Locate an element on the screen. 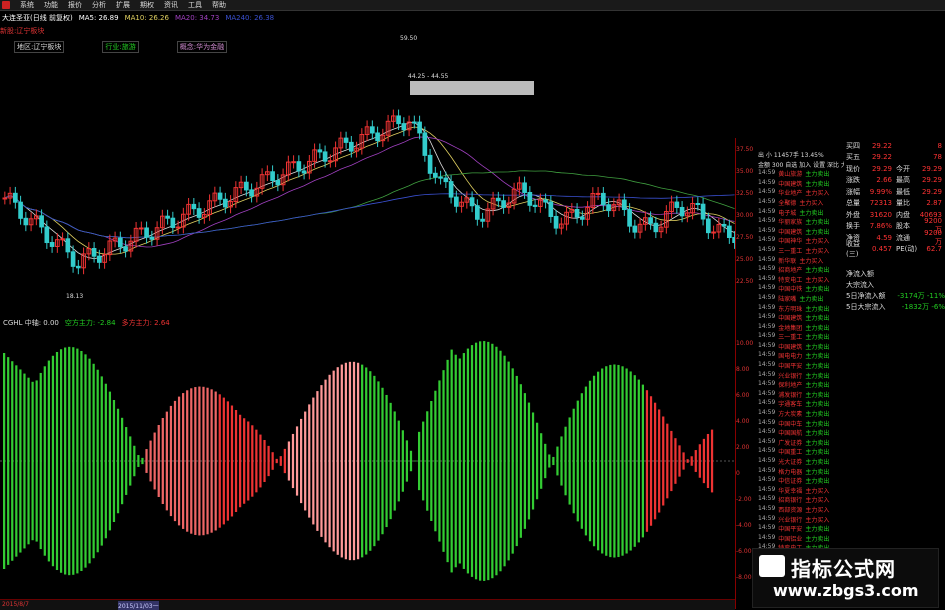 The height and width of the screenshot is (610, 945). menu-item-news: 资讯 is located at coordinates (171, 5).